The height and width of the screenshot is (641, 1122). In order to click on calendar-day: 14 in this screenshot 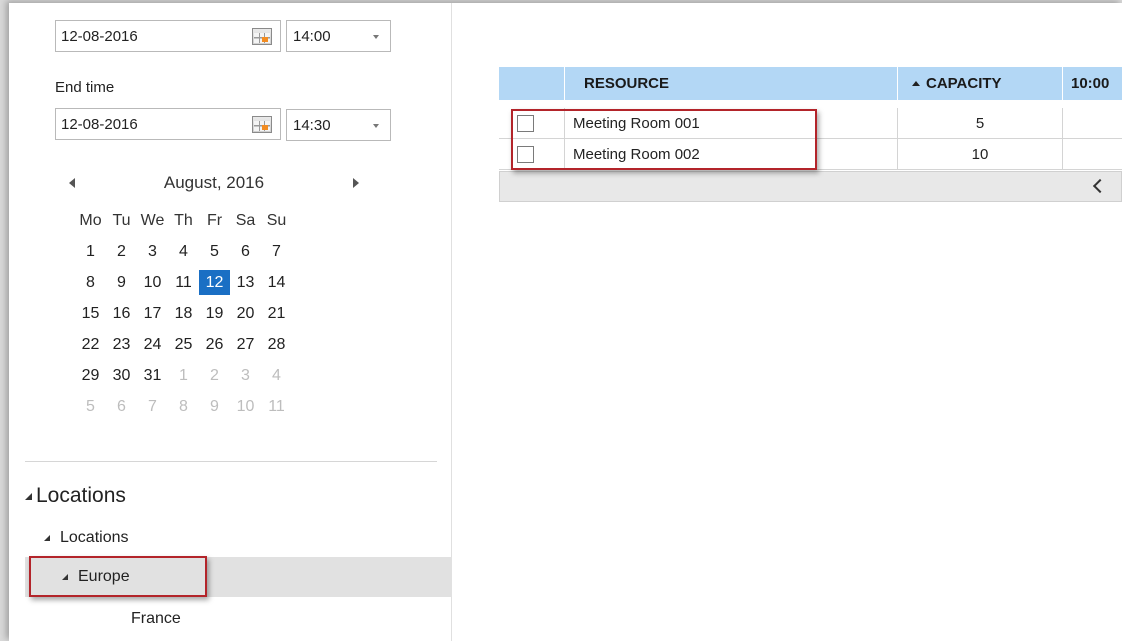, I will do `click(276, 282)`.